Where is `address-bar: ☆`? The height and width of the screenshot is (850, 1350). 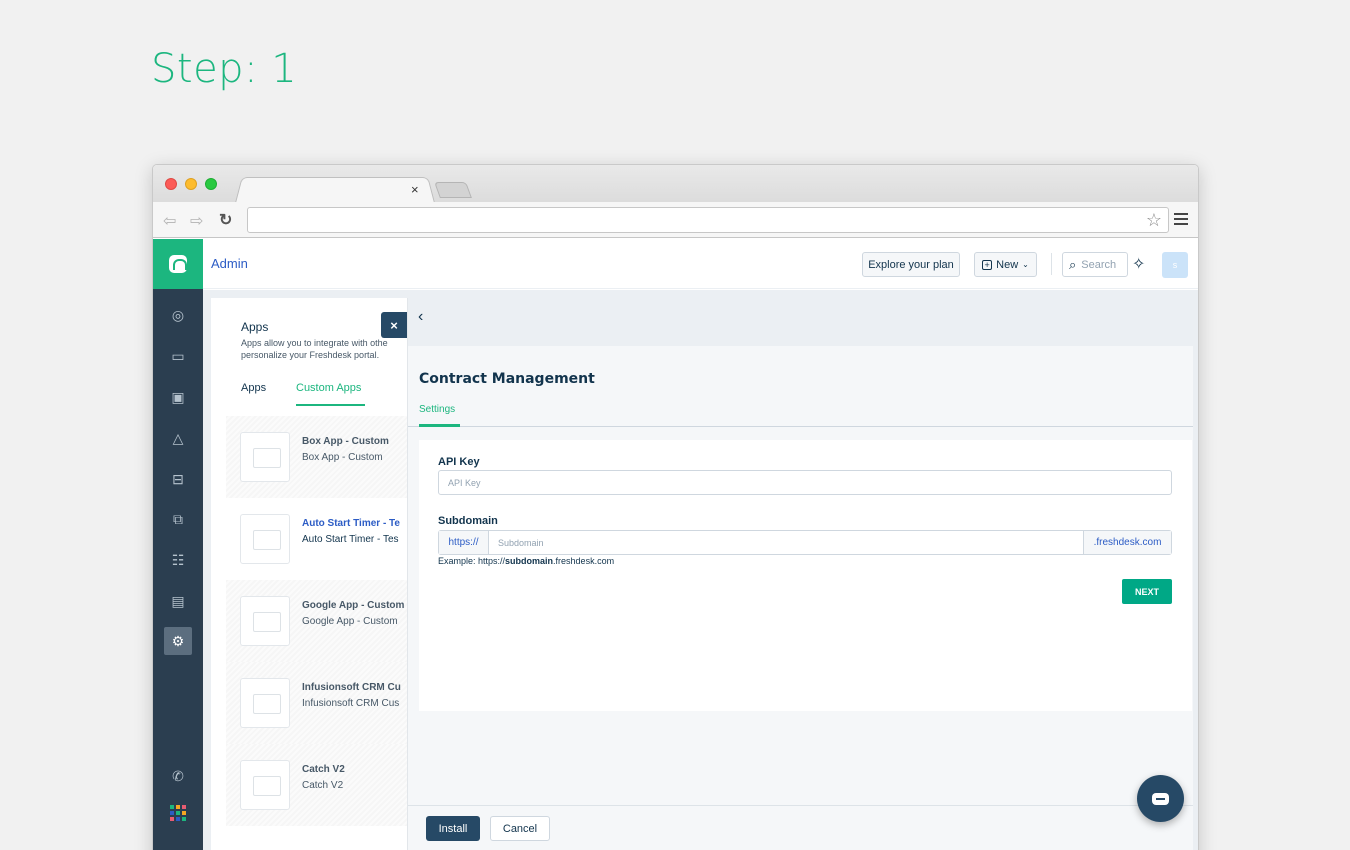 address-bar: ☆ is located at coordinates (708, 220).